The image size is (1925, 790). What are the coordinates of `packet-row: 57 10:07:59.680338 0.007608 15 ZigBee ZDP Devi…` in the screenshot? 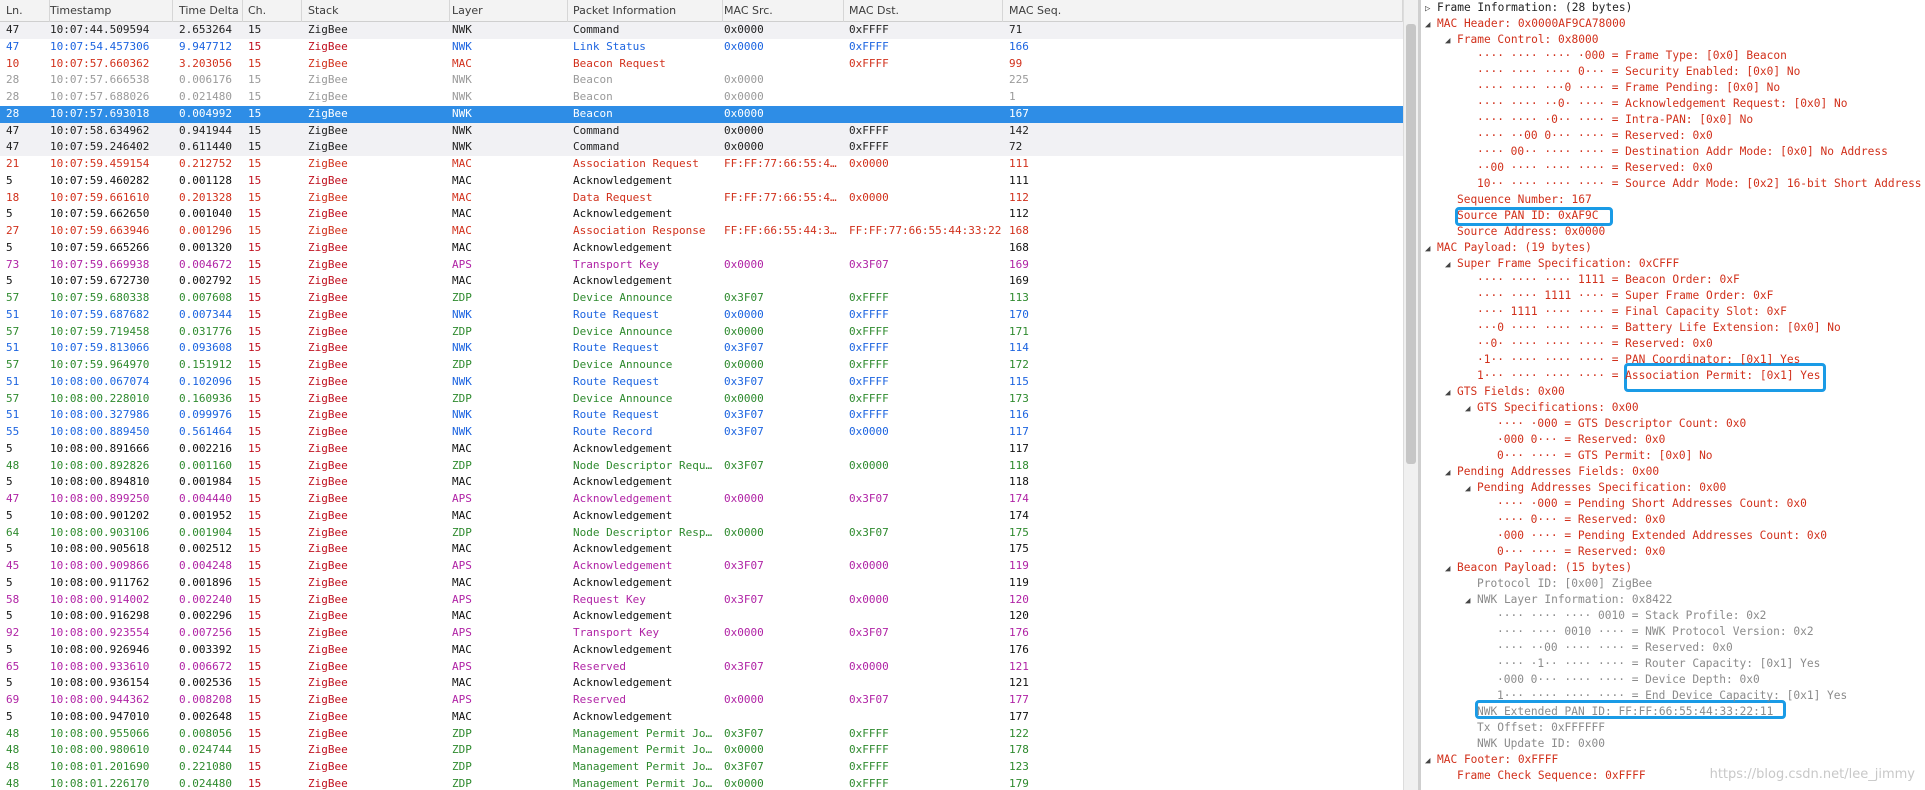 It's located at (701, 298).